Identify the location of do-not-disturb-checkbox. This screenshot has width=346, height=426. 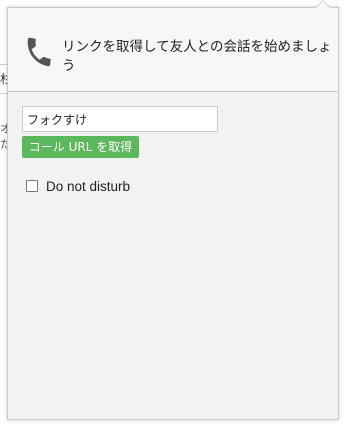
(32, 186).